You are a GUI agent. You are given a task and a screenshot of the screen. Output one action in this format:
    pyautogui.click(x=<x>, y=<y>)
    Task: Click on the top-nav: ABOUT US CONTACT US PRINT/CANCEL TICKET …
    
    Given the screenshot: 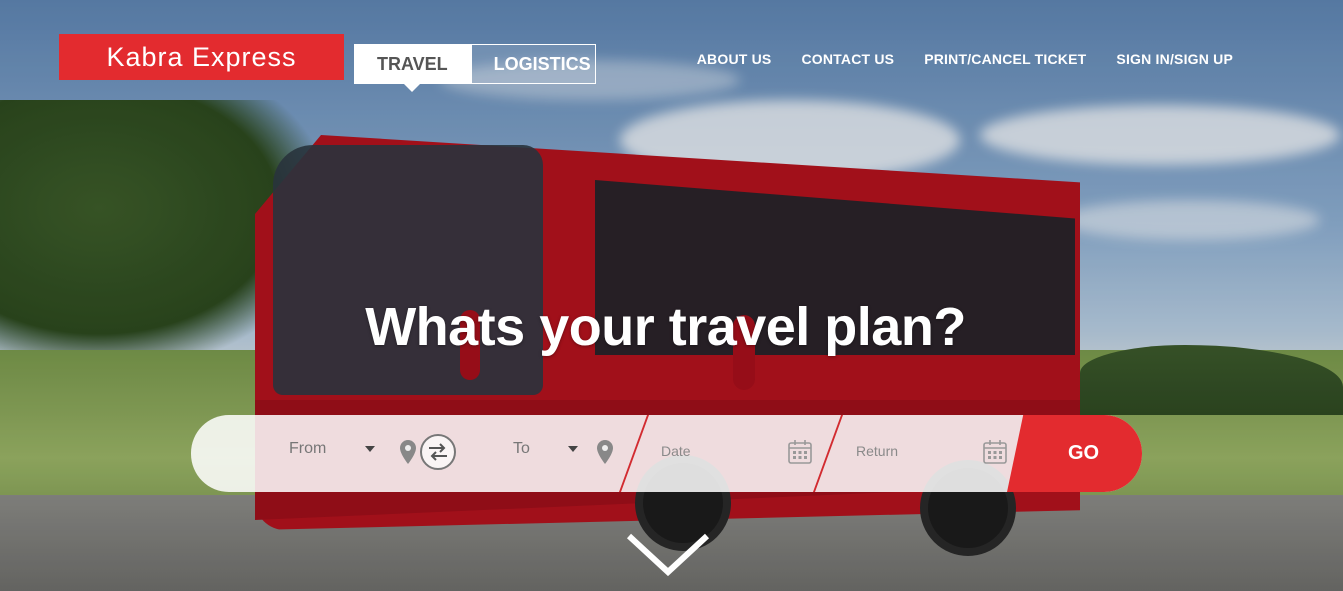 What is the action you would take?
    pyautogui.click(x=965, y=59)
    